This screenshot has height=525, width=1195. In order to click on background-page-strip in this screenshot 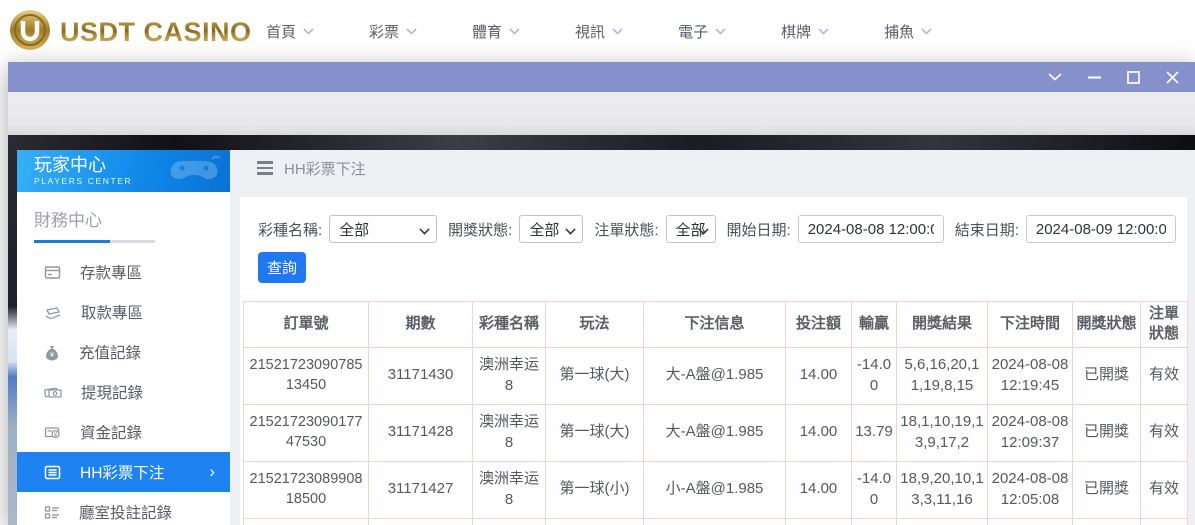, I will do `click(601, 142)`.